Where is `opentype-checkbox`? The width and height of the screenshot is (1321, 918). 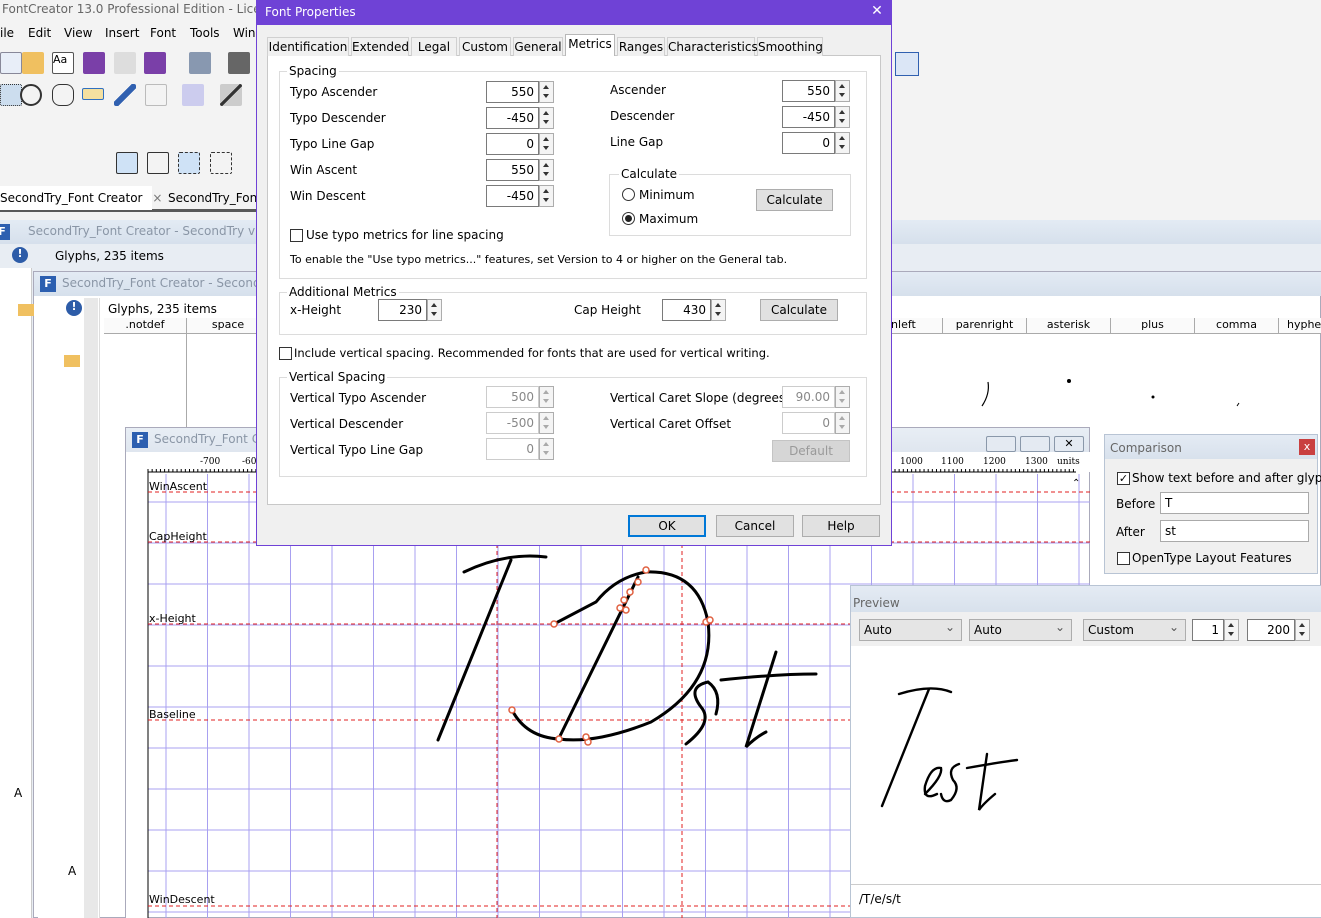
opentype-checkbox is located at coordinates (1123, 558).